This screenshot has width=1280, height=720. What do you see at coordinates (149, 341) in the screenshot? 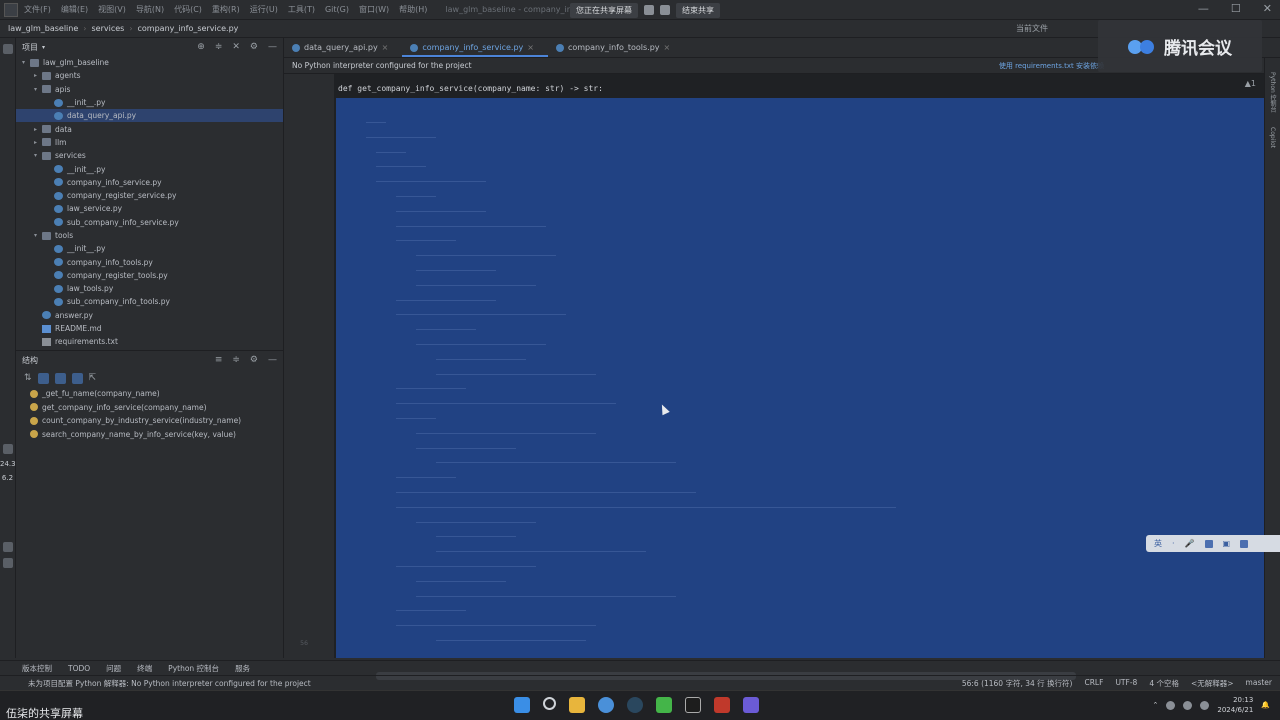
I see `tree-item: requirements.txt` at bounding box center [149, 341].